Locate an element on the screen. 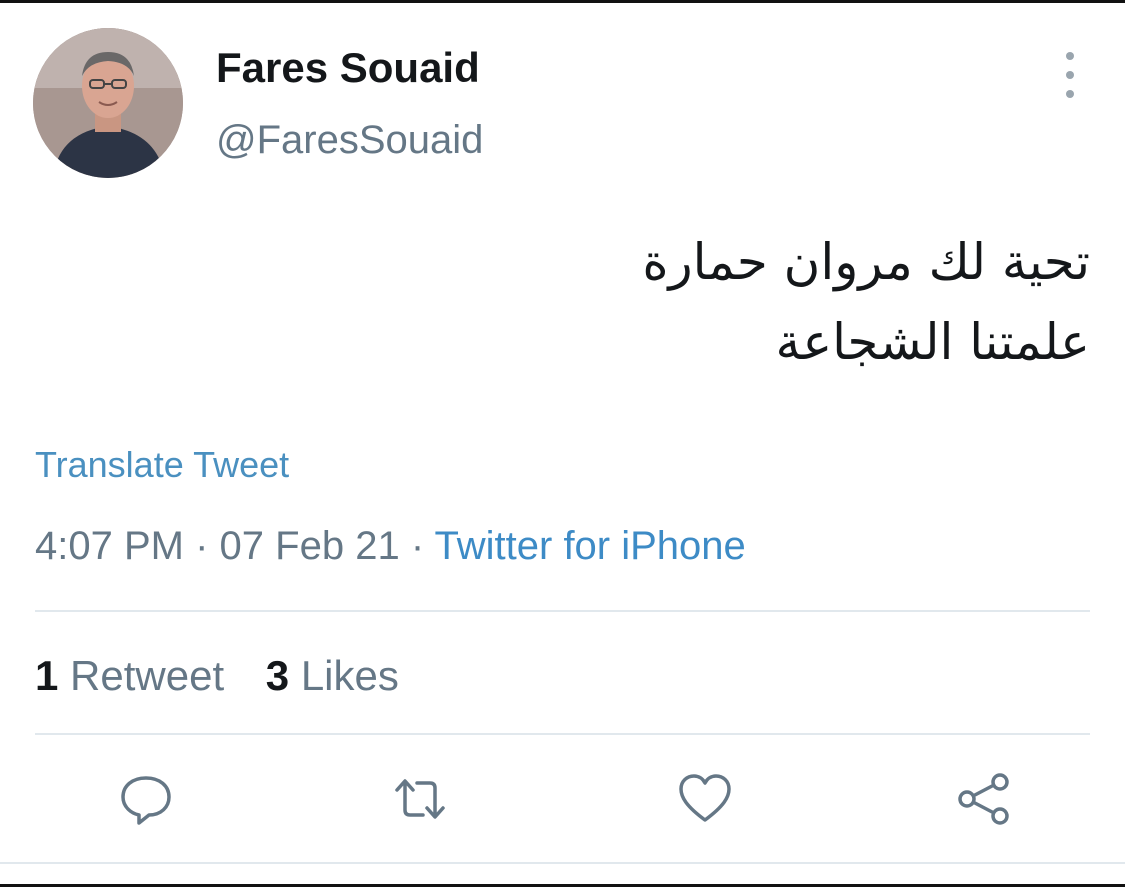 This screenshot has height=891, width=1125. likes-stat: 3 Likes is located at coordinates (332, 676).